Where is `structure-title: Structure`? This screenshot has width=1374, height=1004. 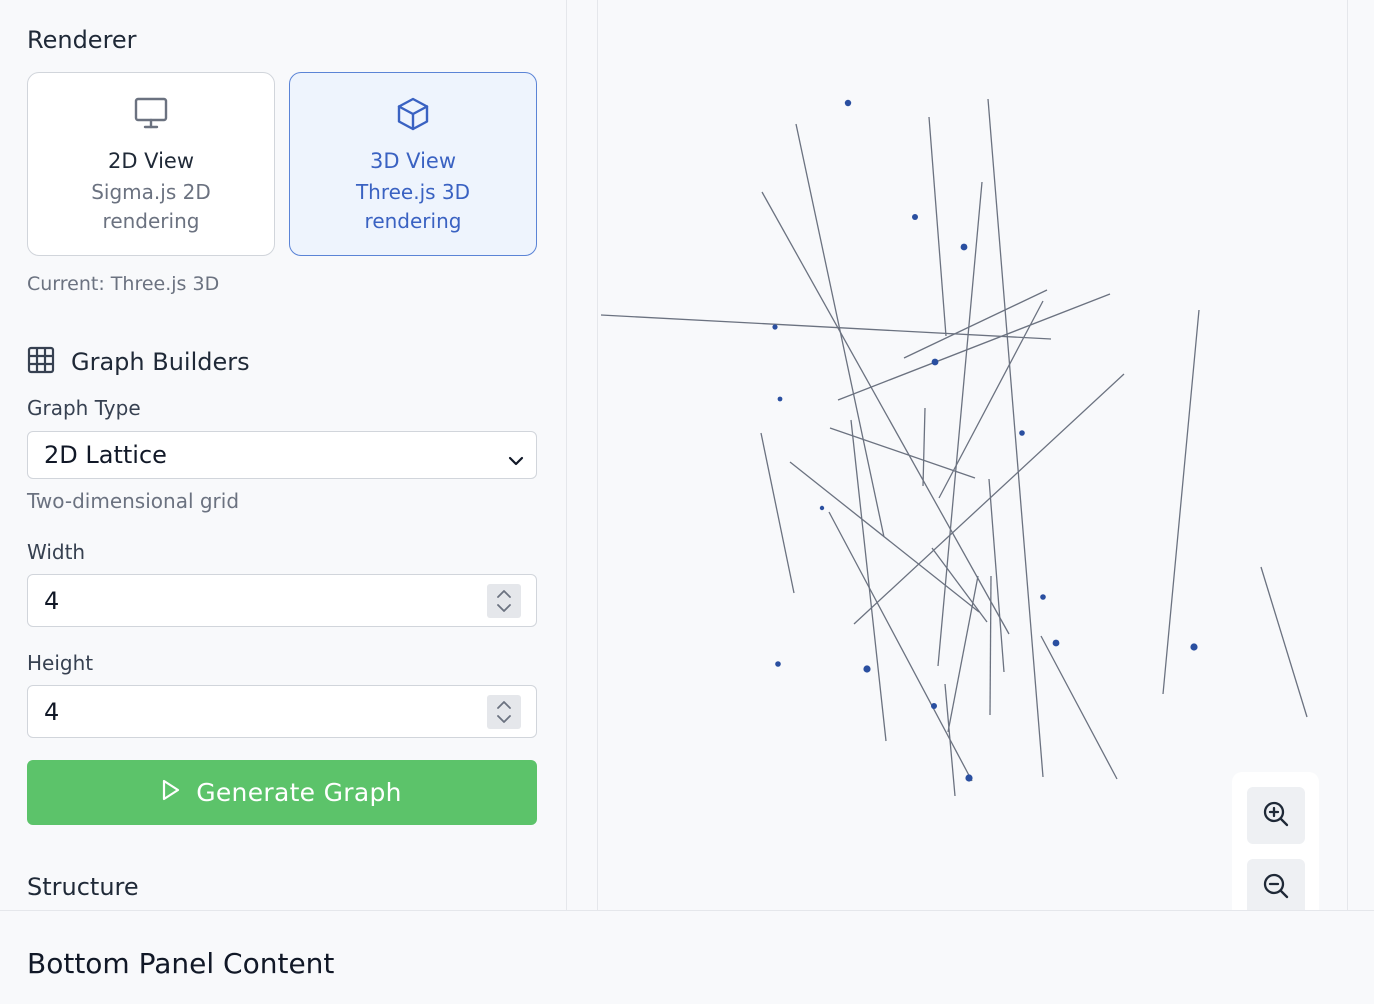
structure-title: Structure is located at coordinates (83, 887).